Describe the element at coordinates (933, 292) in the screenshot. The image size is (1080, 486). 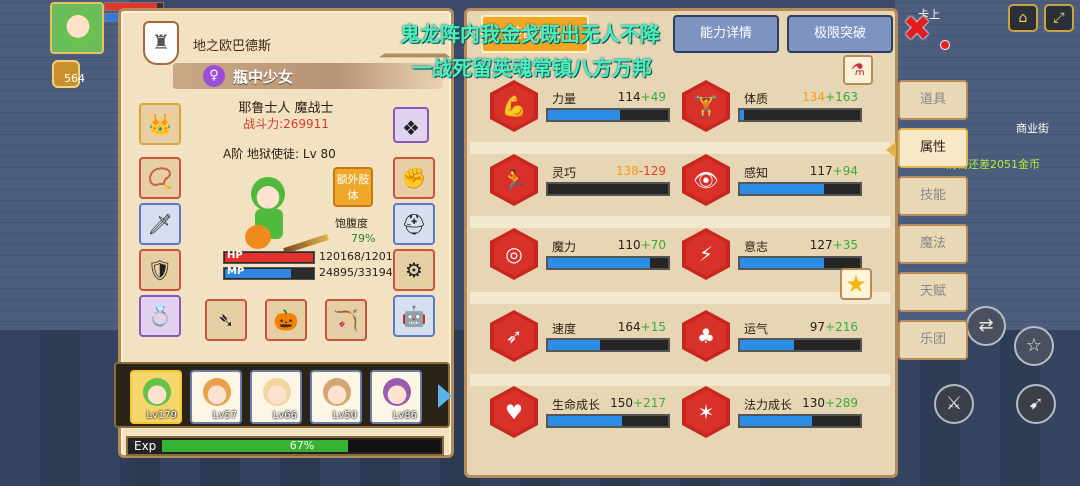
I see `side-tab: 天赋` at that location.